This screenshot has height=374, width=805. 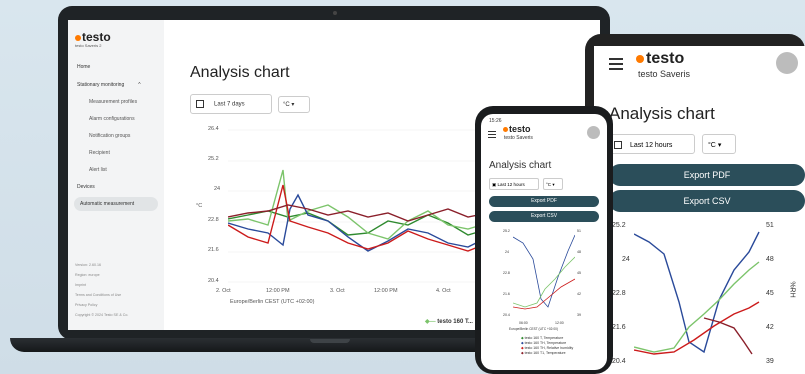 What do you see at coordinates (88, 265) in the screenshot?
I see `version-text: Version: 2.60.16` at bounding box center [88, 265].